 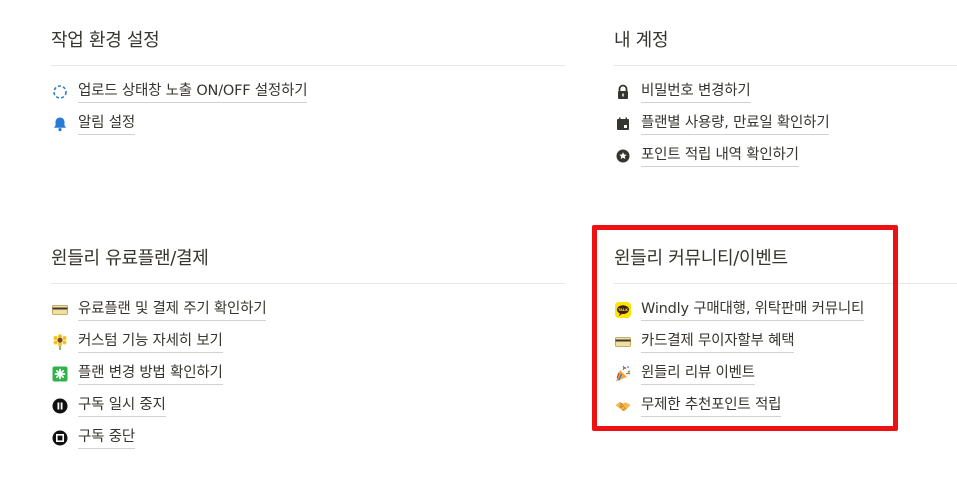 I want to click on plan-billing-cycle-link: 유료플랜 및 결제 주기 확인하기, so click(x=308, y=310).